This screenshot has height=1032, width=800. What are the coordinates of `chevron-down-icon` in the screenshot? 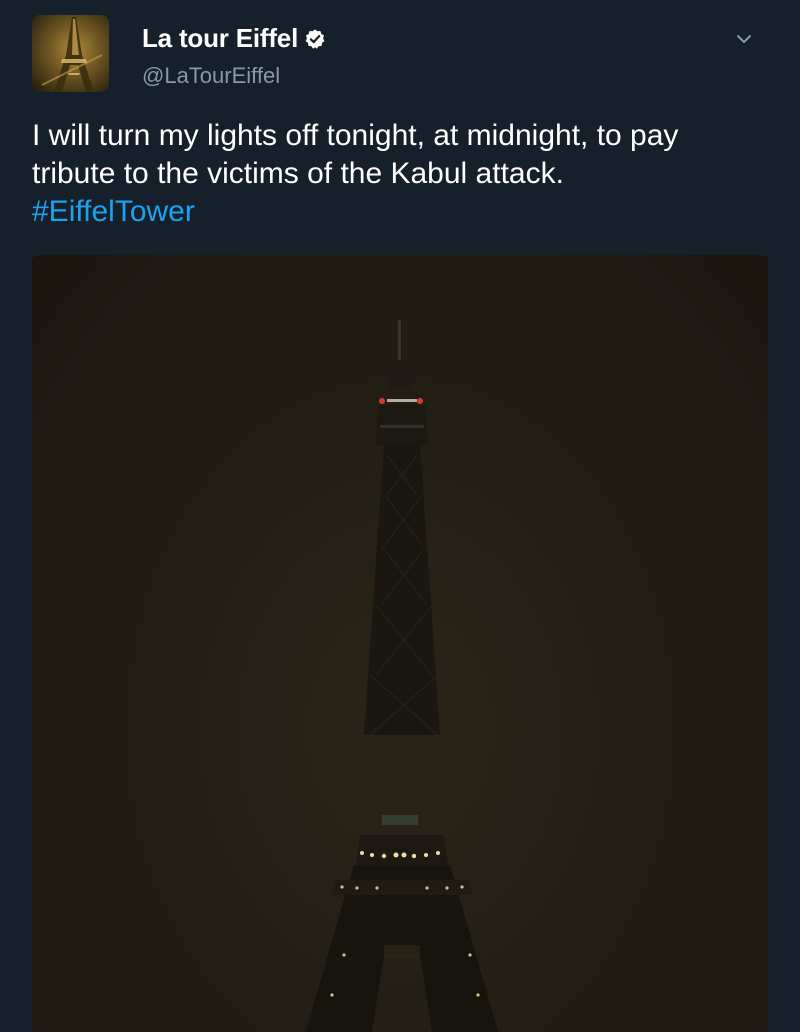 It's located at (744, 39).